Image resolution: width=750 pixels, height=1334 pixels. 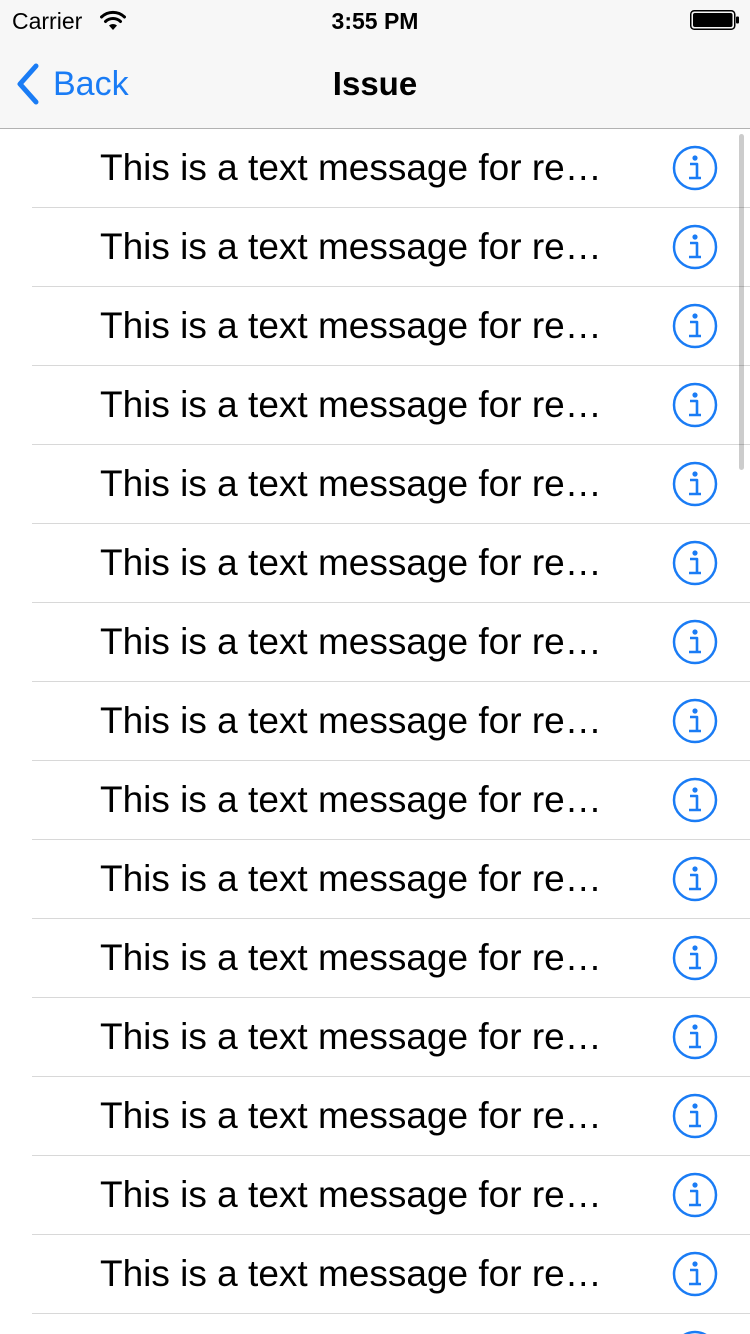 I want to click on navigation-bar: Back Issue, so click(x=375, y=84).